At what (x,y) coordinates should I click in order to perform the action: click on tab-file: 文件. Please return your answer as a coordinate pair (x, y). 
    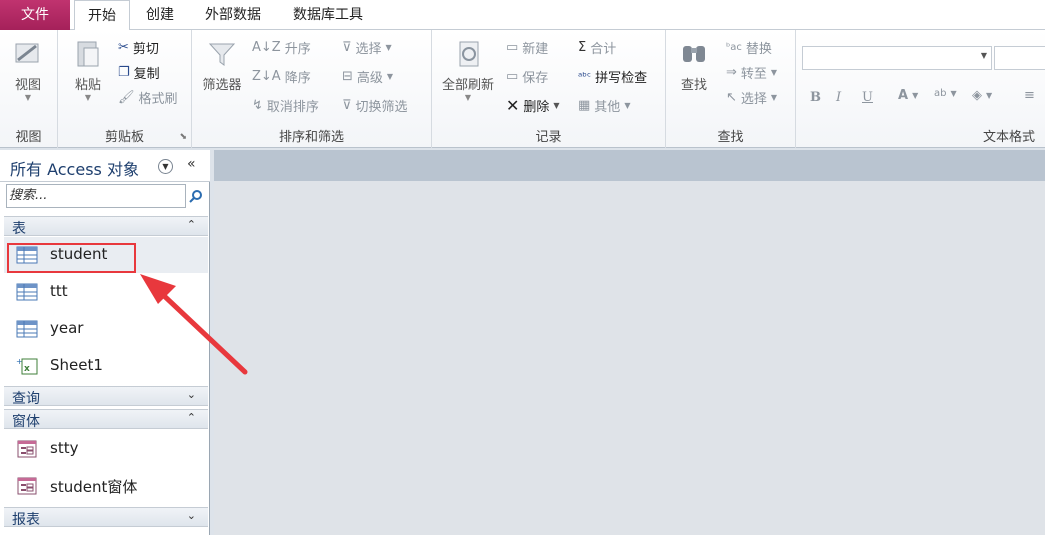
    Looking at the image, I should click on (35, 15).